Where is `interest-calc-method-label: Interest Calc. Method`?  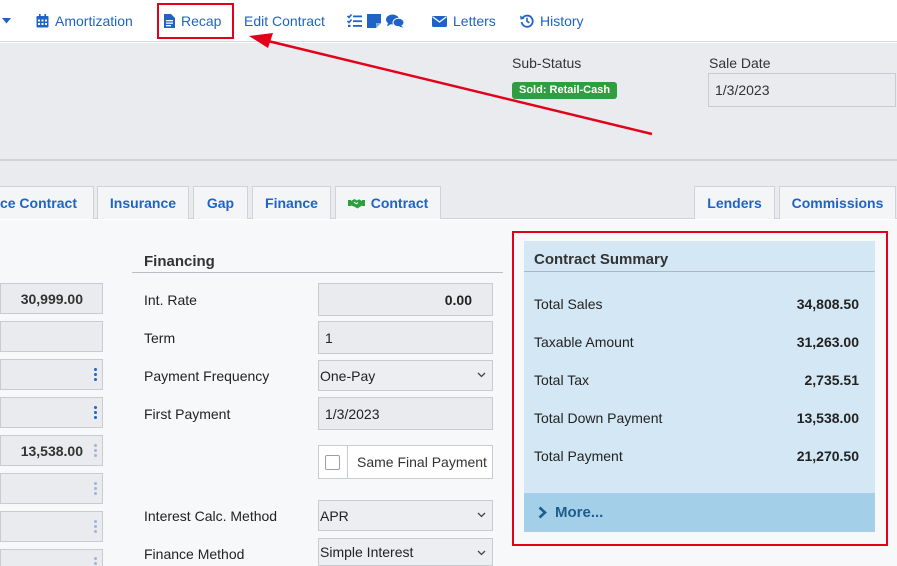
interest-calc-method-label: Interest Calc. Method is located at coordinates (211, 516).